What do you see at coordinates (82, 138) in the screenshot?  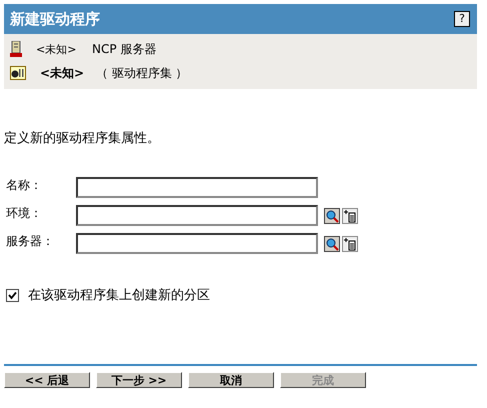 I see `description-text: 定义新的驱动程序集属性。` at bounding box center [82, 138].